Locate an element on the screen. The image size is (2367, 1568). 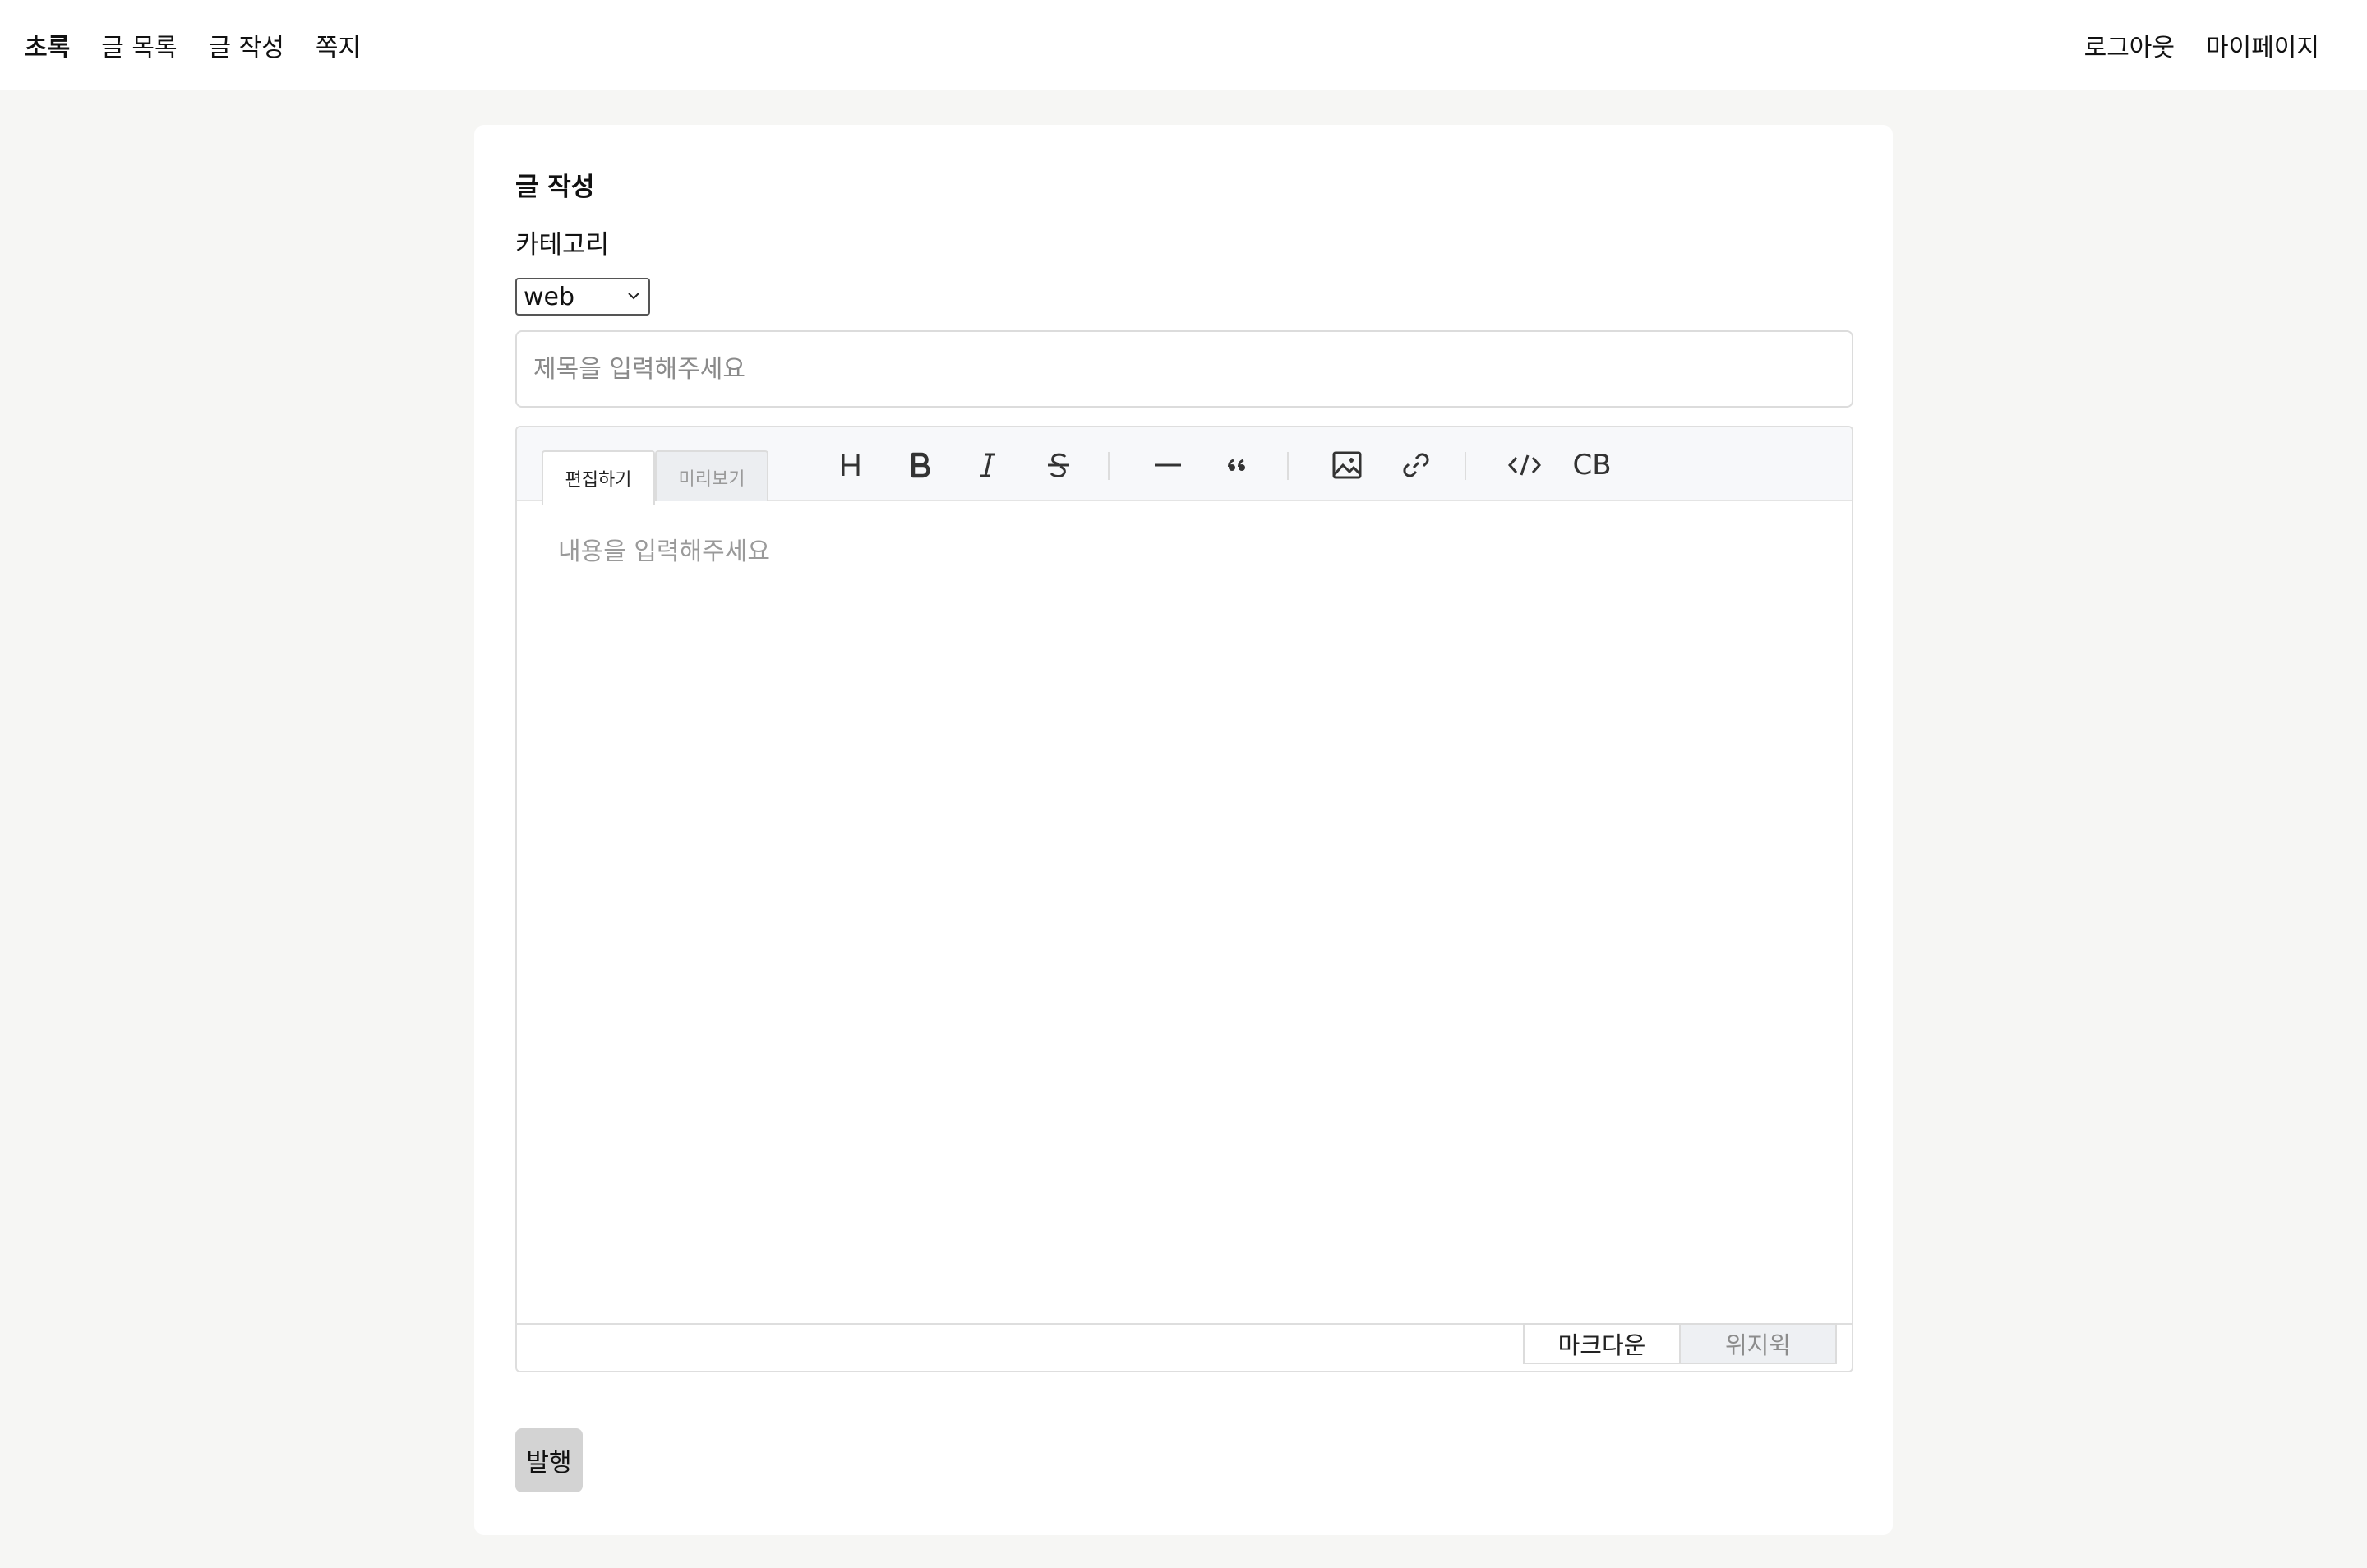
heading-button is located at coordinates (851, 465).